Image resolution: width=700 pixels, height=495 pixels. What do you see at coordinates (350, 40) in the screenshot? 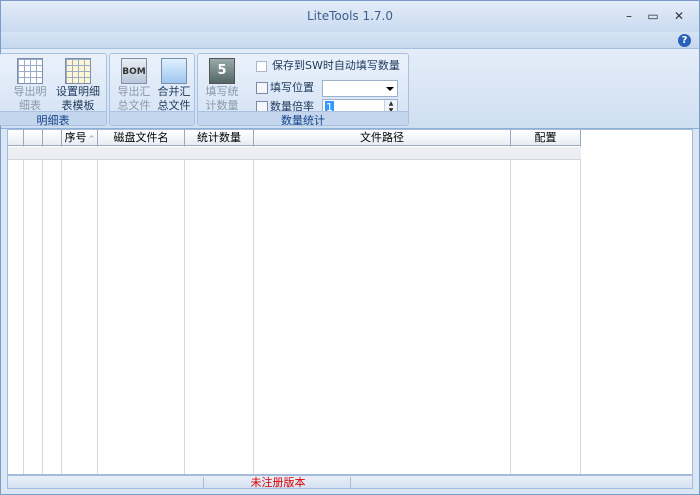
I see `ribbon-tab-strip: ?` at bounding box center [350, 40].